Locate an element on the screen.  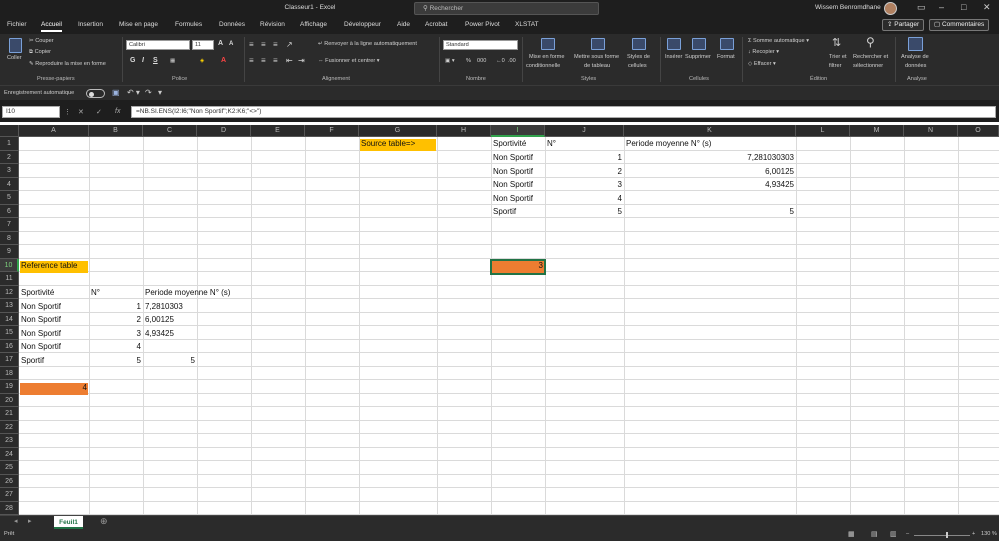
row-header-3: 3 is located at coordinates (9, 171).